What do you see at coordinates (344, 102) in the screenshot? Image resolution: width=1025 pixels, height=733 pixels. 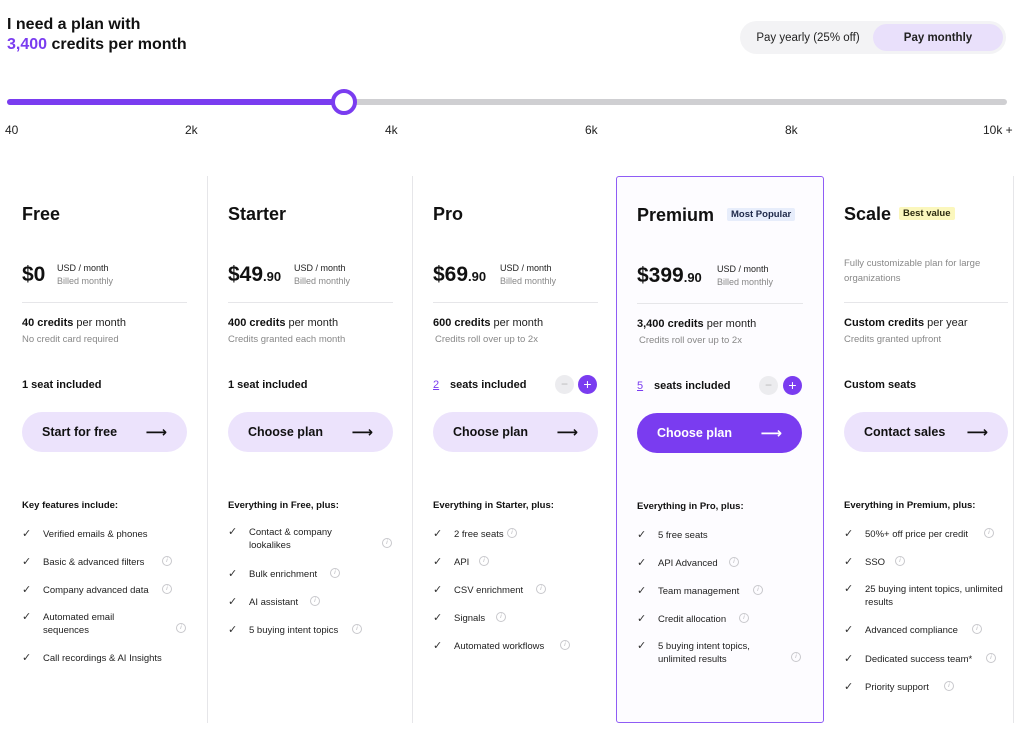 I see `slider-thumb` at bounding box center [344, 102].